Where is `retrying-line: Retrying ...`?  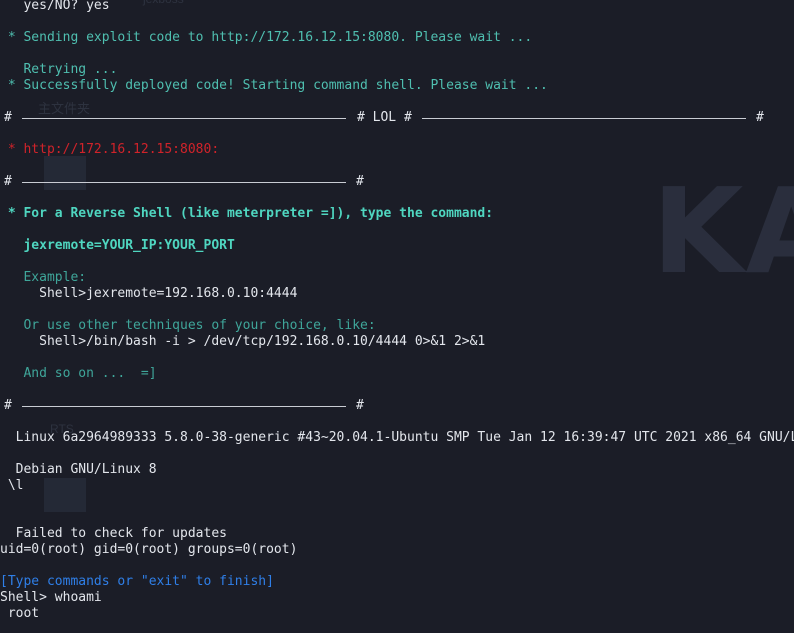 retrying-line: Retrying ... is located at coordinates (59, 69).